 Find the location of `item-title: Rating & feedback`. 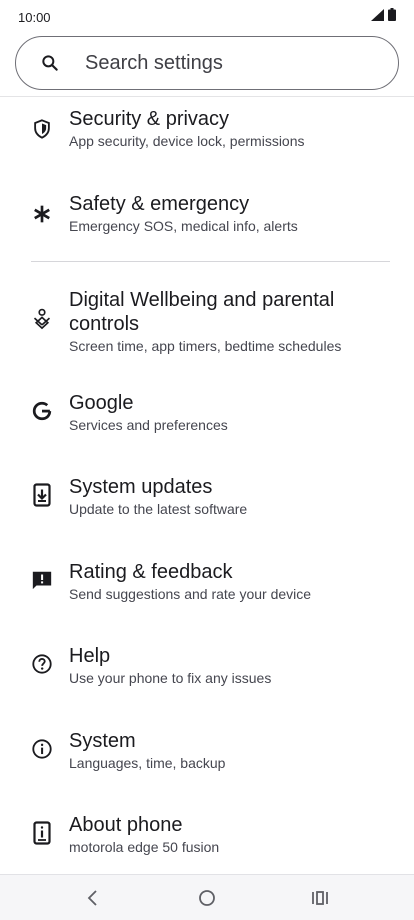

item-title: Rating & feedback is located at coordinates (151, 572).